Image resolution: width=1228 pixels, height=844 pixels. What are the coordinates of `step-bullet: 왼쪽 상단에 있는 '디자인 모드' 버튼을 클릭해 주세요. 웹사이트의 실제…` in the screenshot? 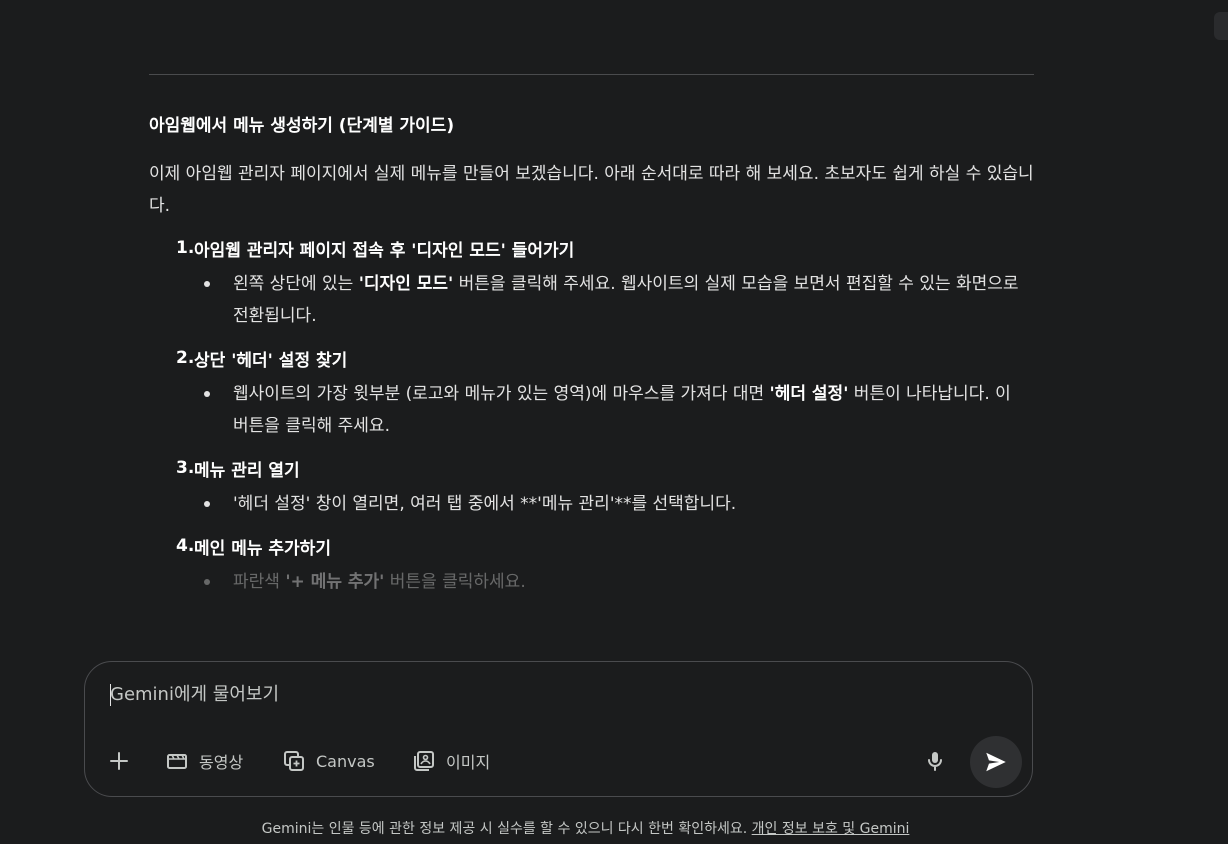 It's located at (591, 300).